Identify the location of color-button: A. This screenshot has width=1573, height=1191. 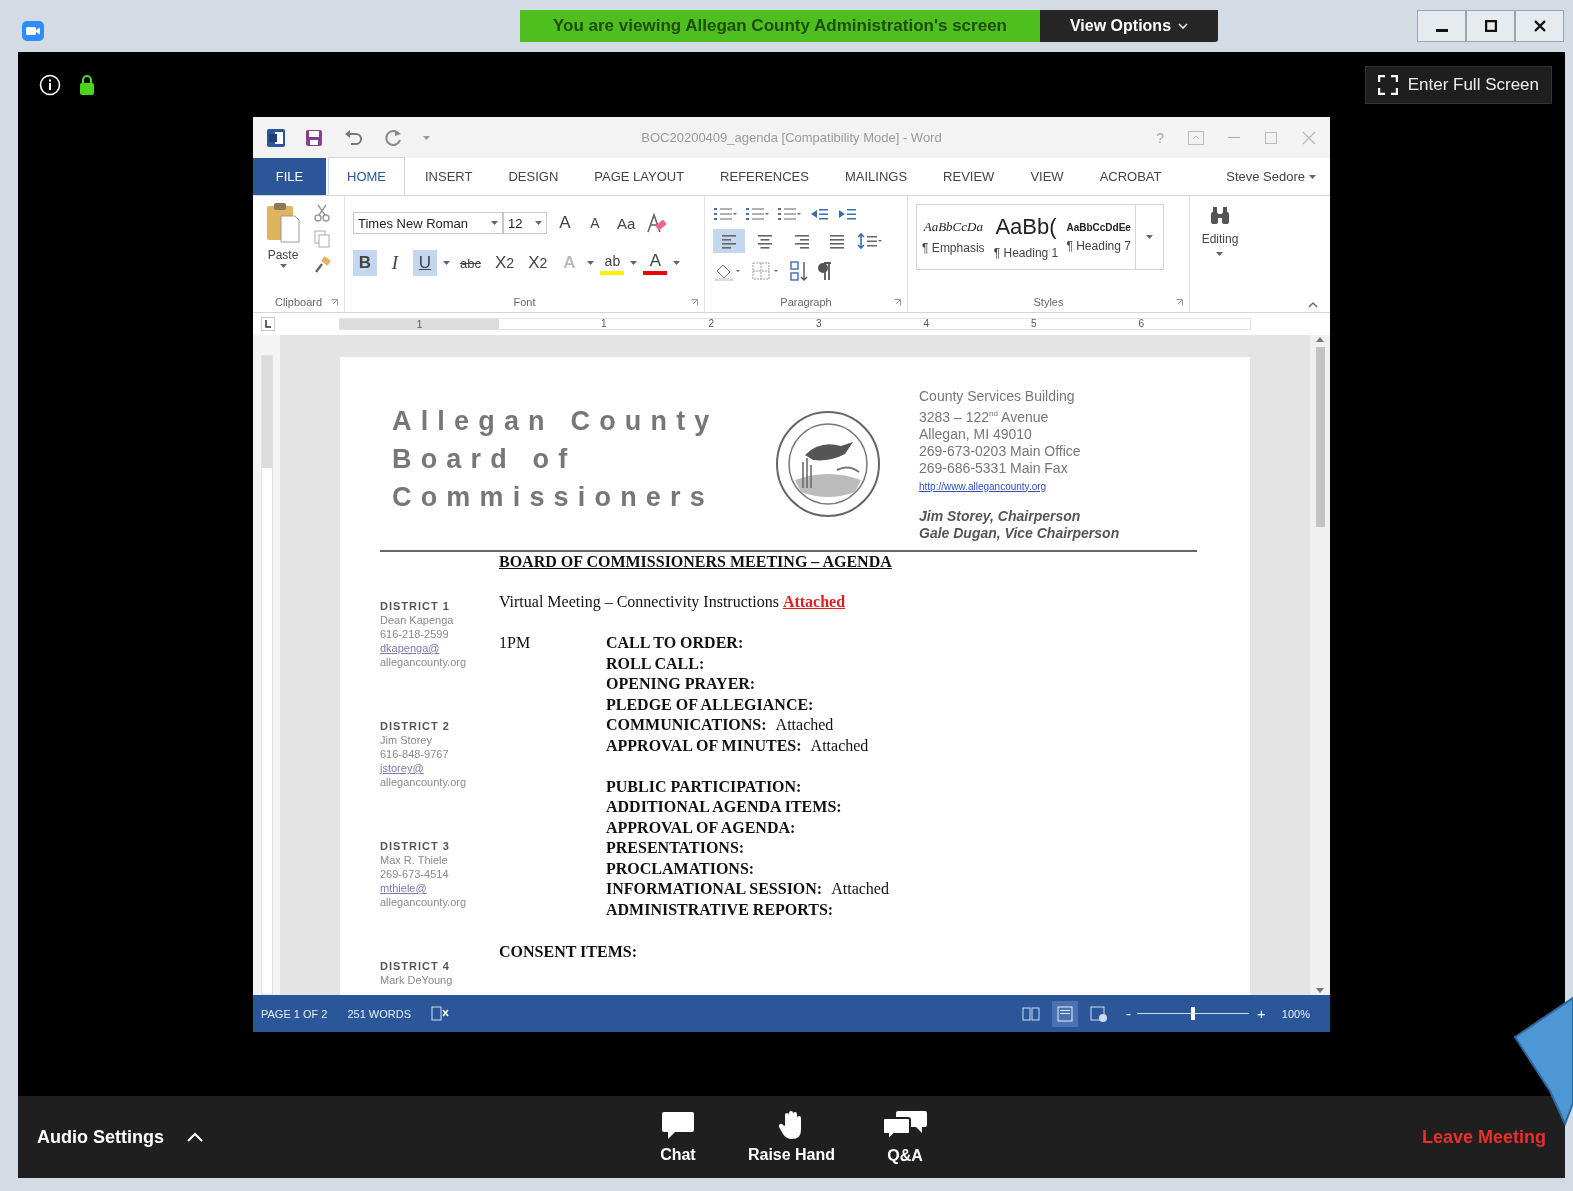
(655, 263).